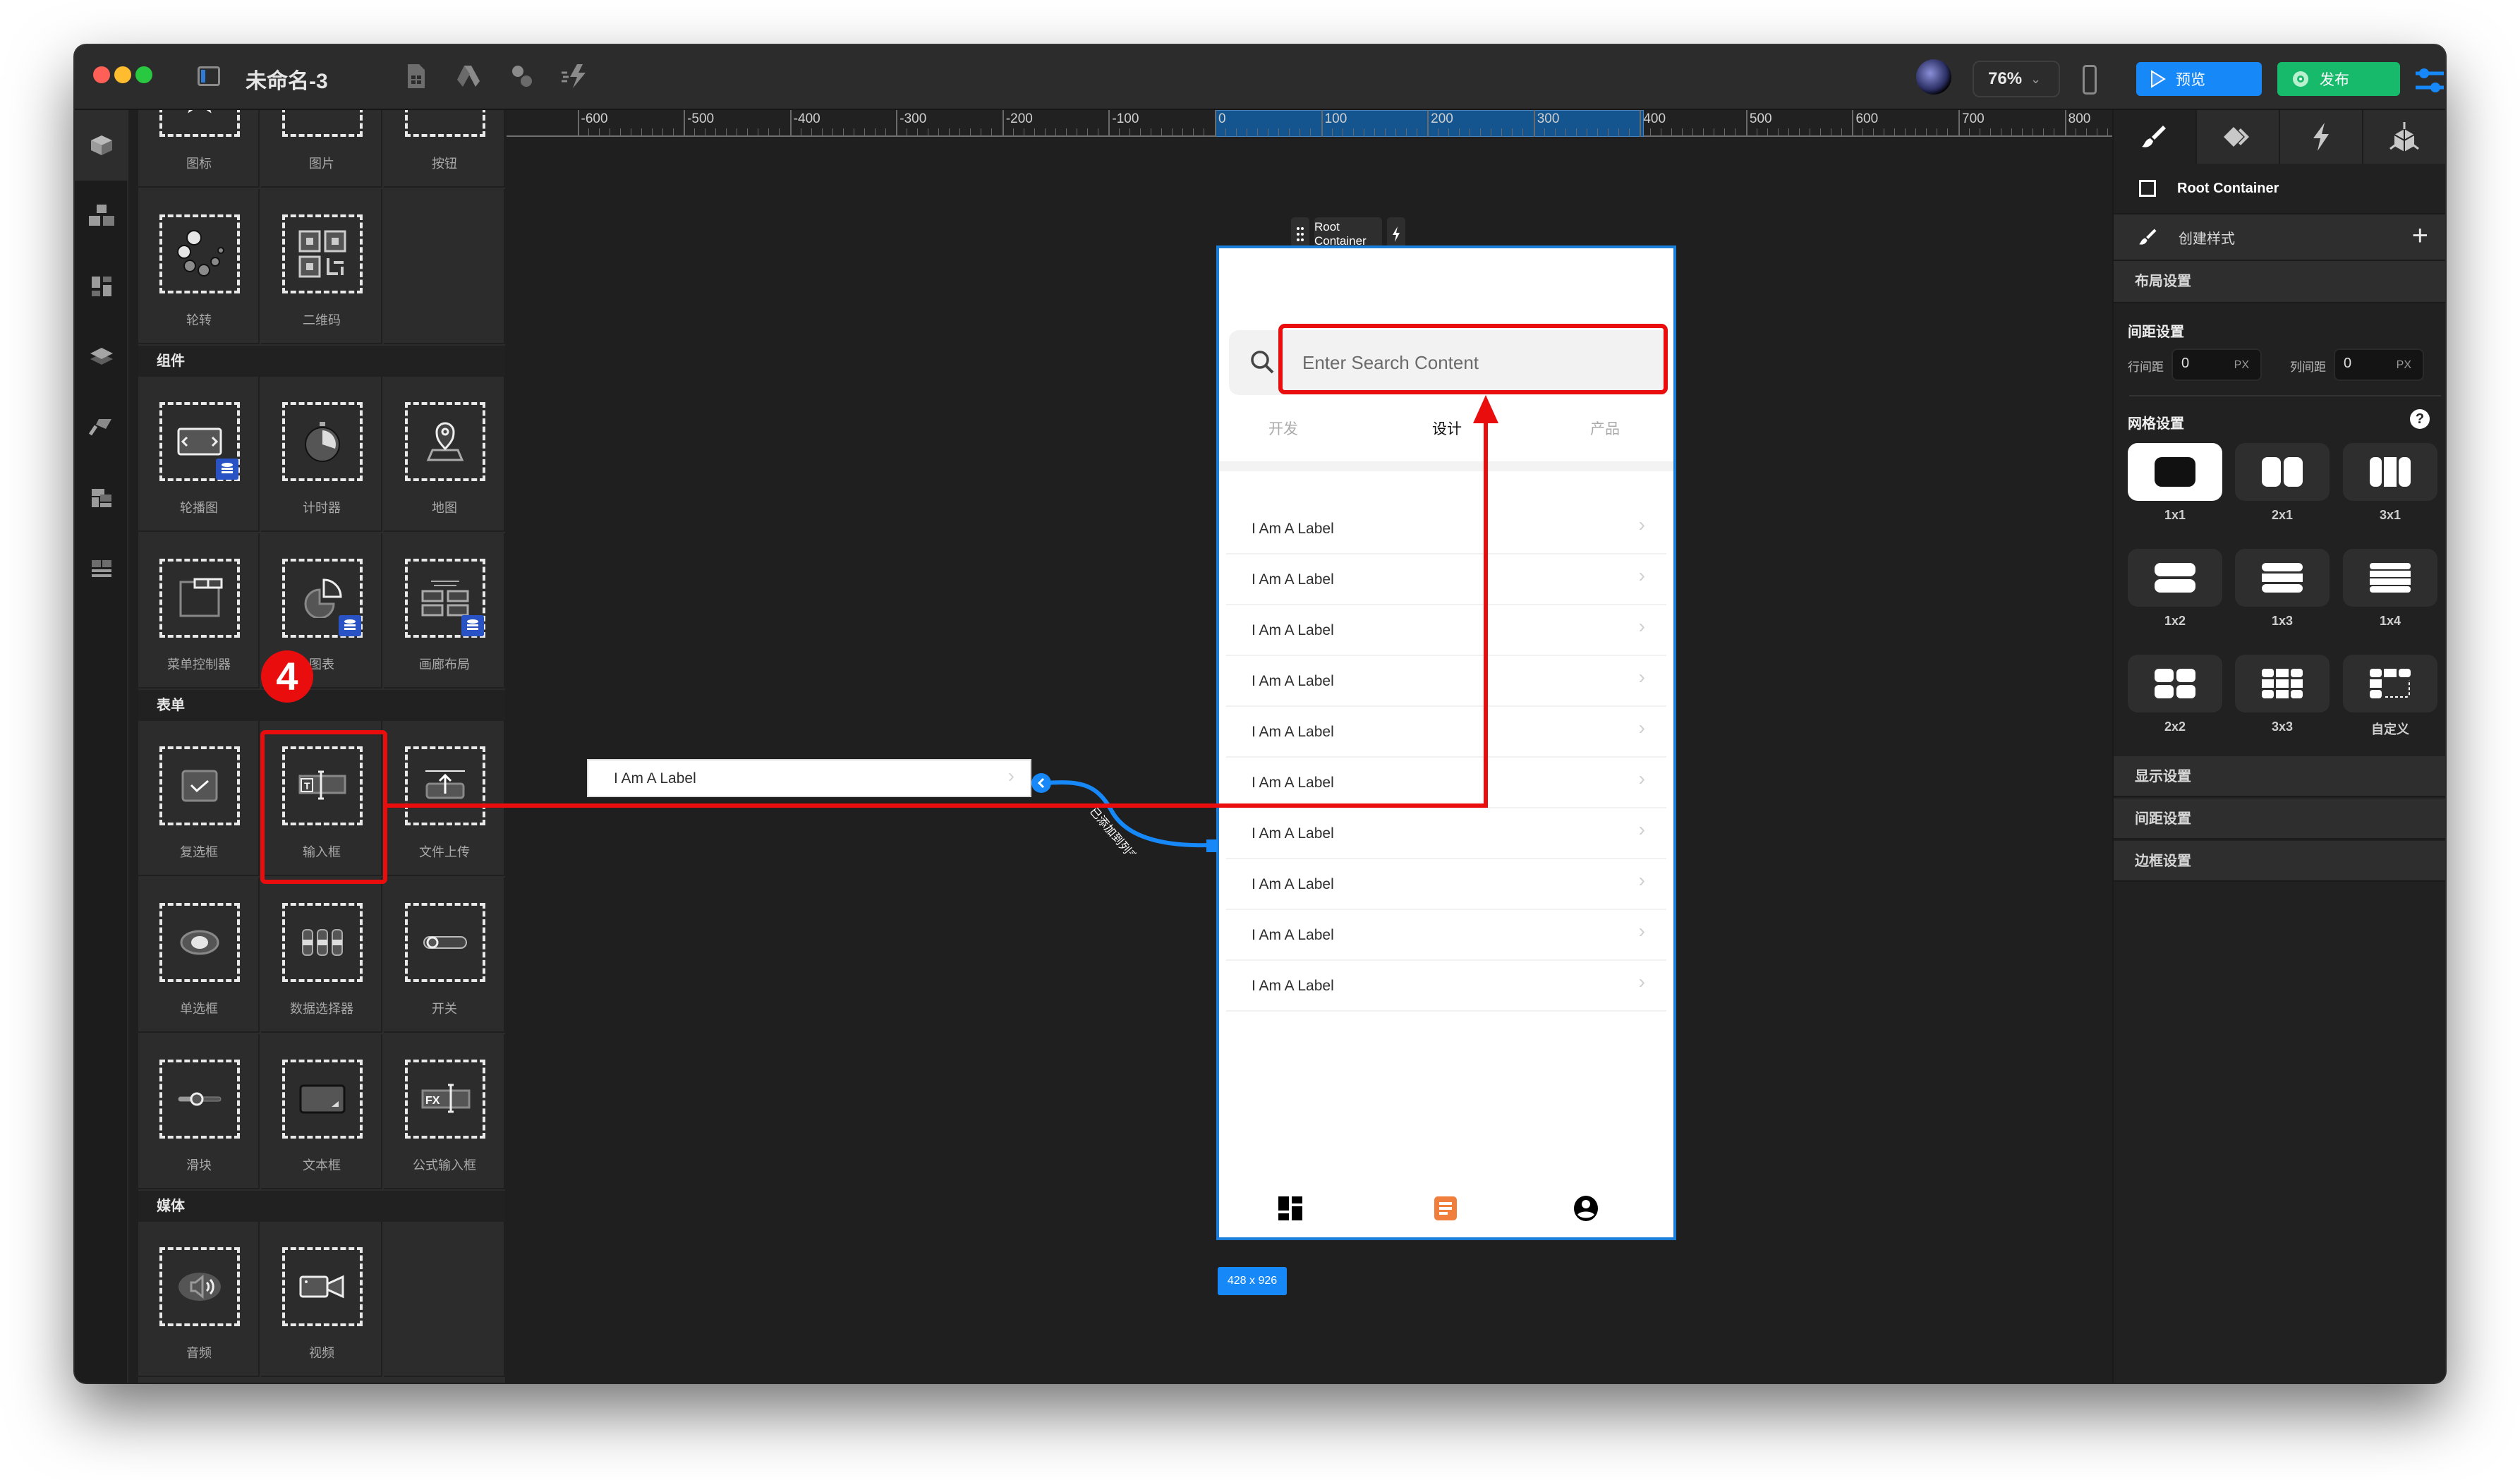 Image resolution: width=2520 pixels, height=1480 pixels. I want to click on component-timer-item: 计时器, so click(322, 455).